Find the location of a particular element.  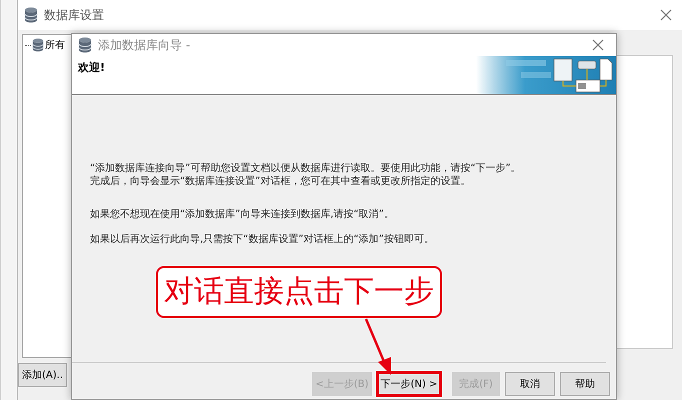

page-heading: 欢迎! is located at coordinates (91, 67).